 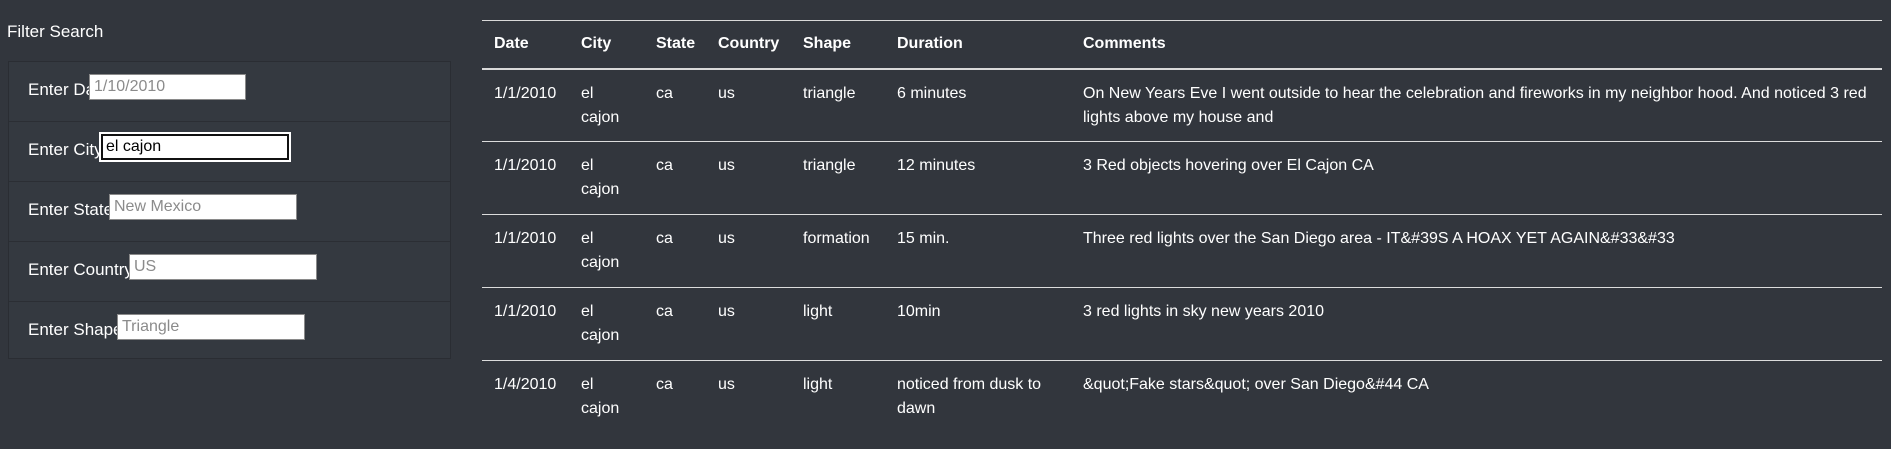 What do you see at coordinates (978, 251) in the screenshot?
I see `duration-cell: 15 min.` at bounding box center [978, 251].